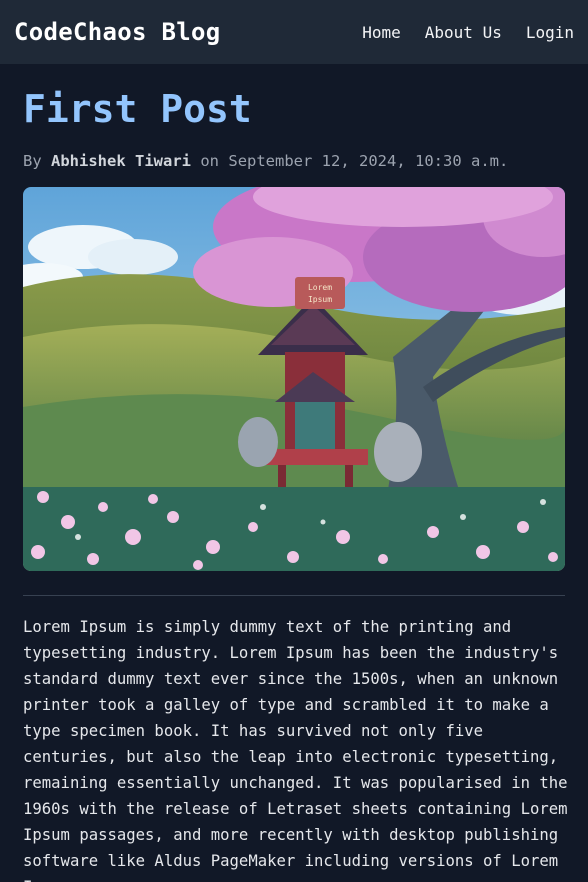 This screenshot has width=588, height=882. Describe the element at coordinates (121, 161) in the screenshot. I see `post-author: Abhishek Tiwari` at that location.